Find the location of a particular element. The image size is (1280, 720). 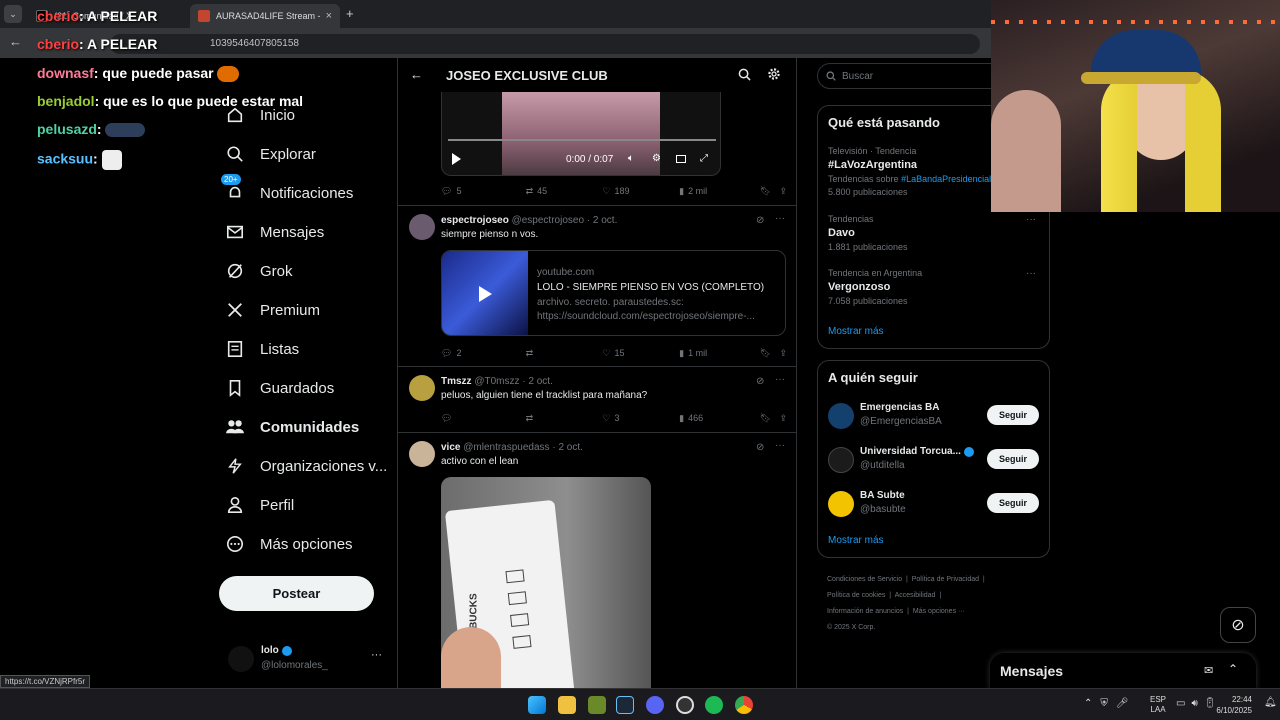

file-explorer-icon is located at coordinates (567, 705).